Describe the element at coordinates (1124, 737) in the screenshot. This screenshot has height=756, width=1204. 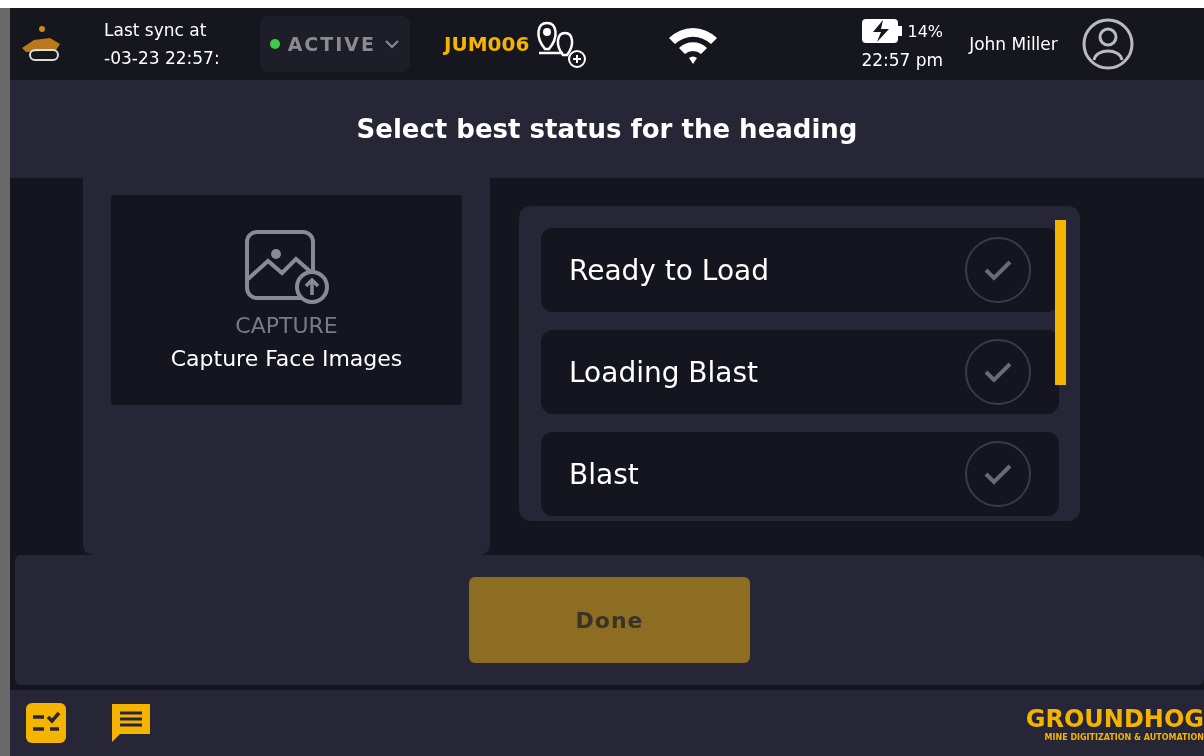
I see `brand-tagline: MINE DIGITIZATION & AUTOMATION` at that location.